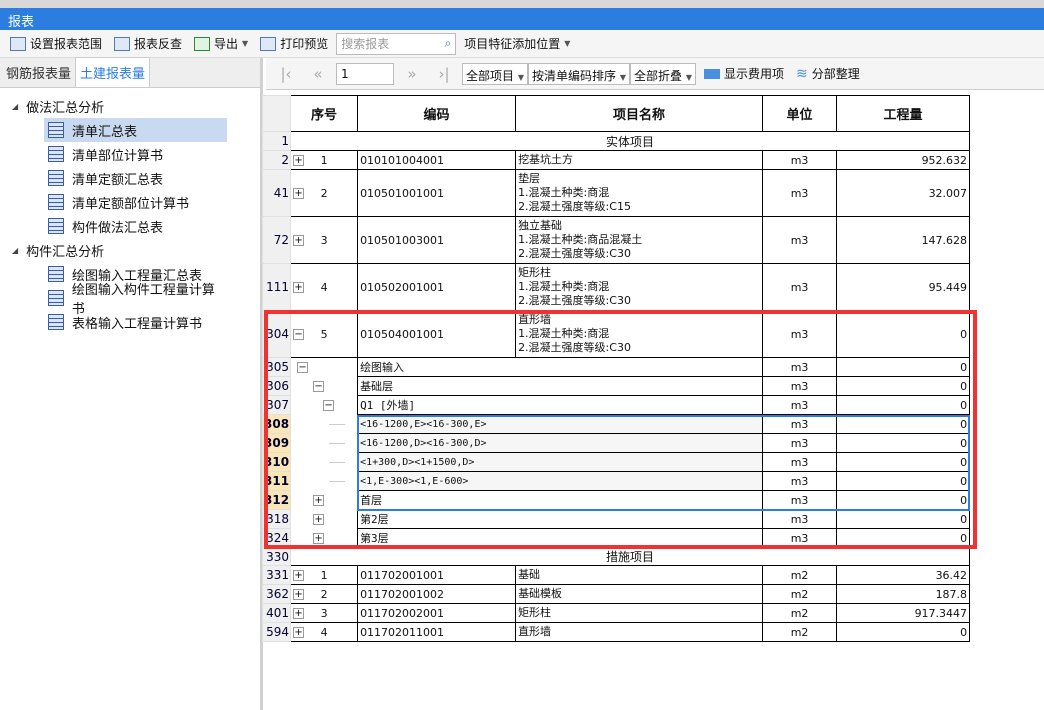  Describe the element at coordinates (135, 226) in the screenshot. I see `tree-item-report: 构件做法汇总表` at that location.